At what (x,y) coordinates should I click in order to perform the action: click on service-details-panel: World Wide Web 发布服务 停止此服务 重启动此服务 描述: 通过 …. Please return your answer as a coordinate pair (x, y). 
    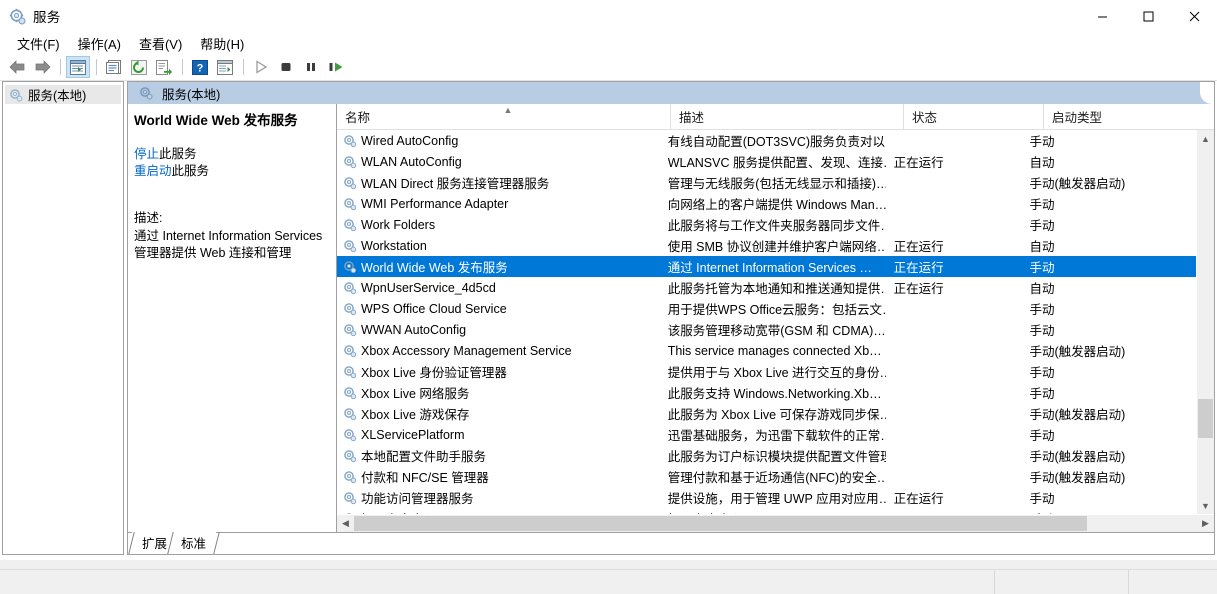
    Looking at the image, I should click on (232, 318).